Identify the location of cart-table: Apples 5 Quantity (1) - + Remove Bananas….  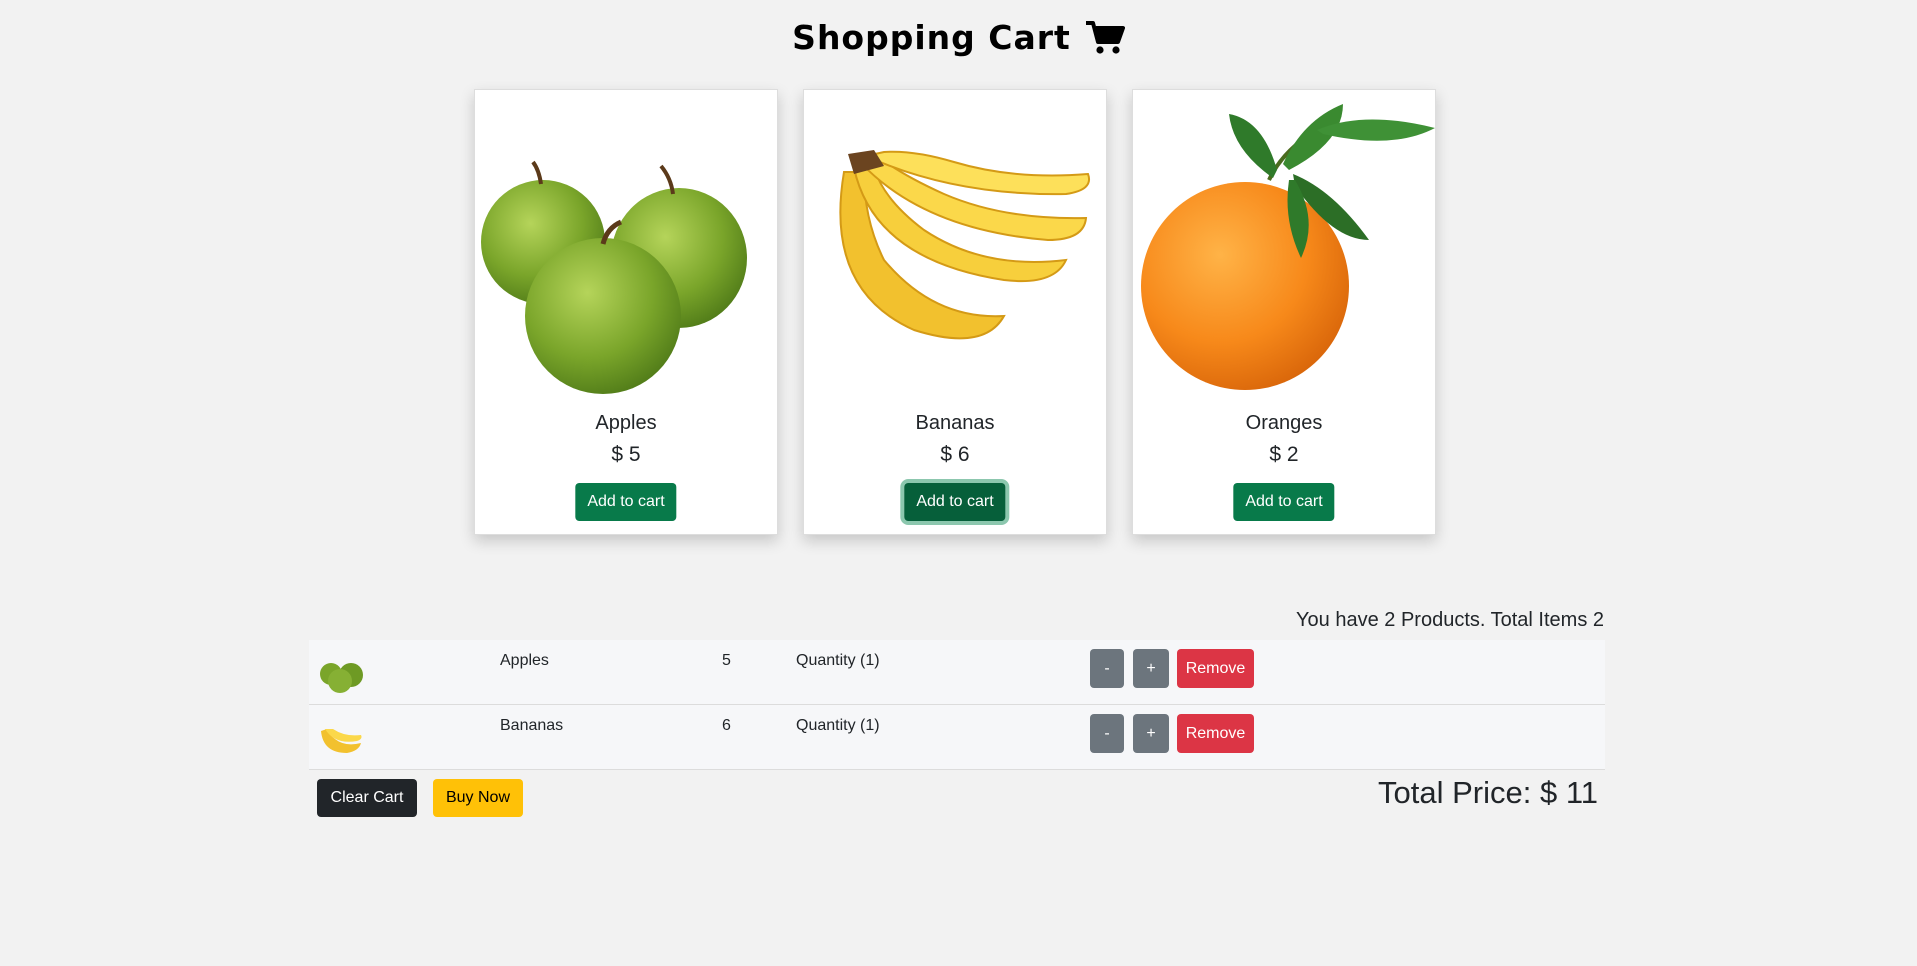
(957, 705).